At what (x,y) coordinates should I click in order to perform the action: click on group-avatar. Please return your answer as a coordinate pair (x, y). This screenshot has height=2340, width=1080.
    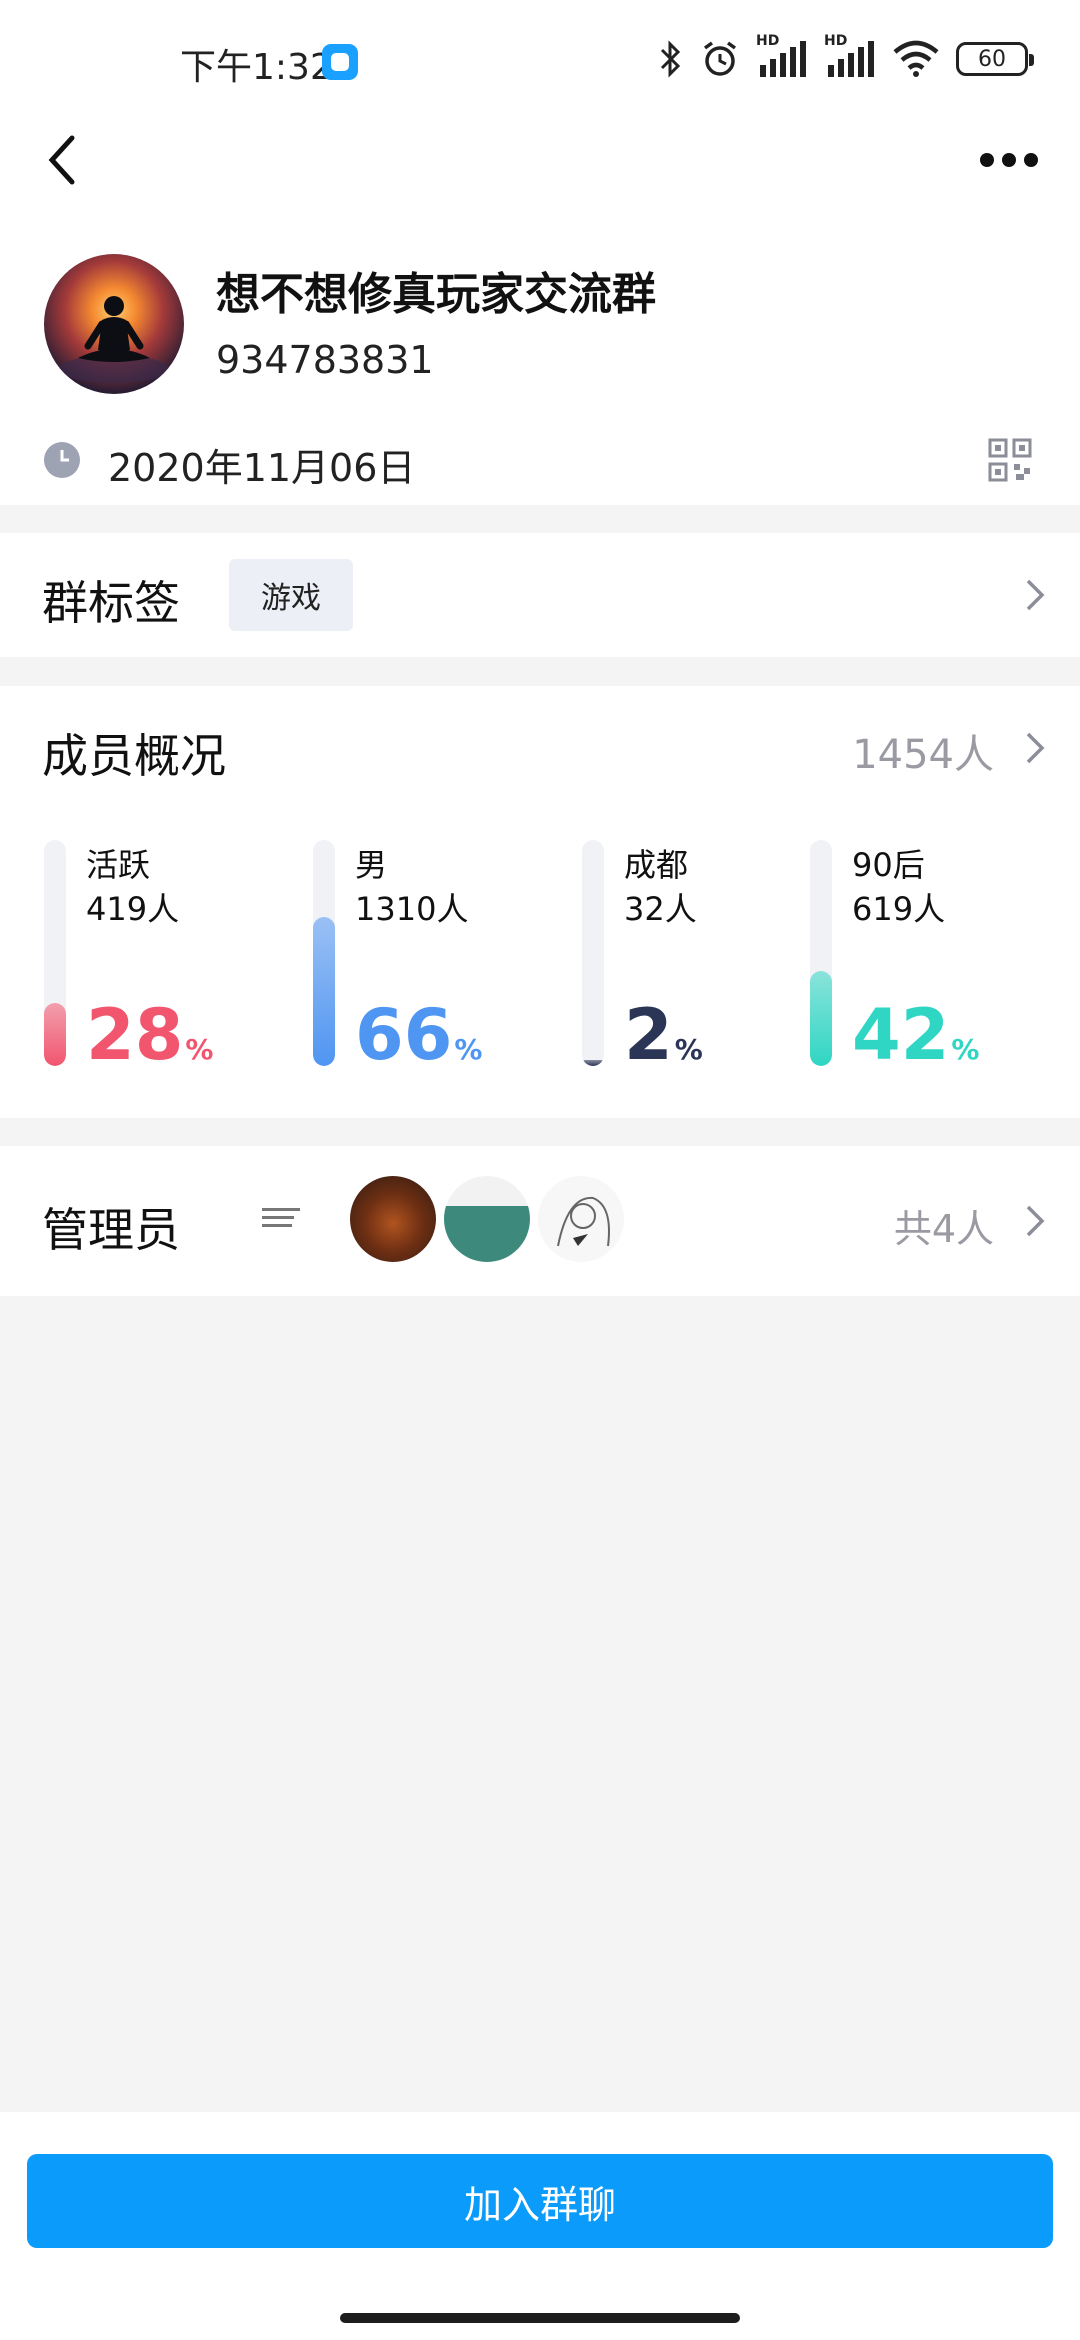
    Looking at the image, I should click on (114, 324).